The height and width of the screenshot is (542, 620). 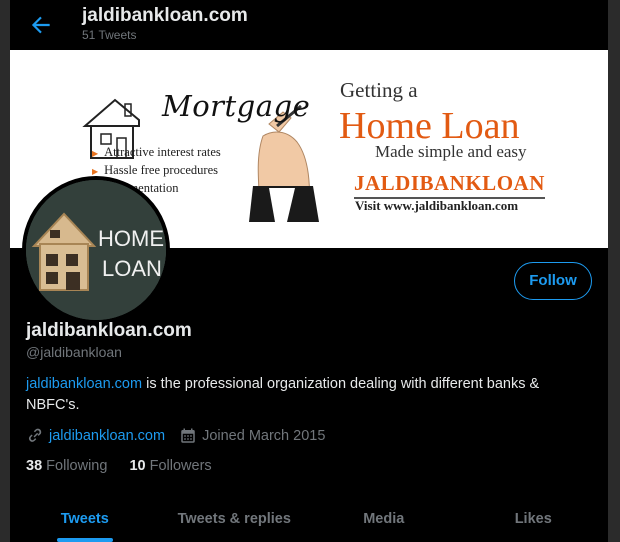 What do you see at coordinates (264, 436) in the screenshot?
I see `joined-date: Joined March 2015` at bounding box center [264, 436].